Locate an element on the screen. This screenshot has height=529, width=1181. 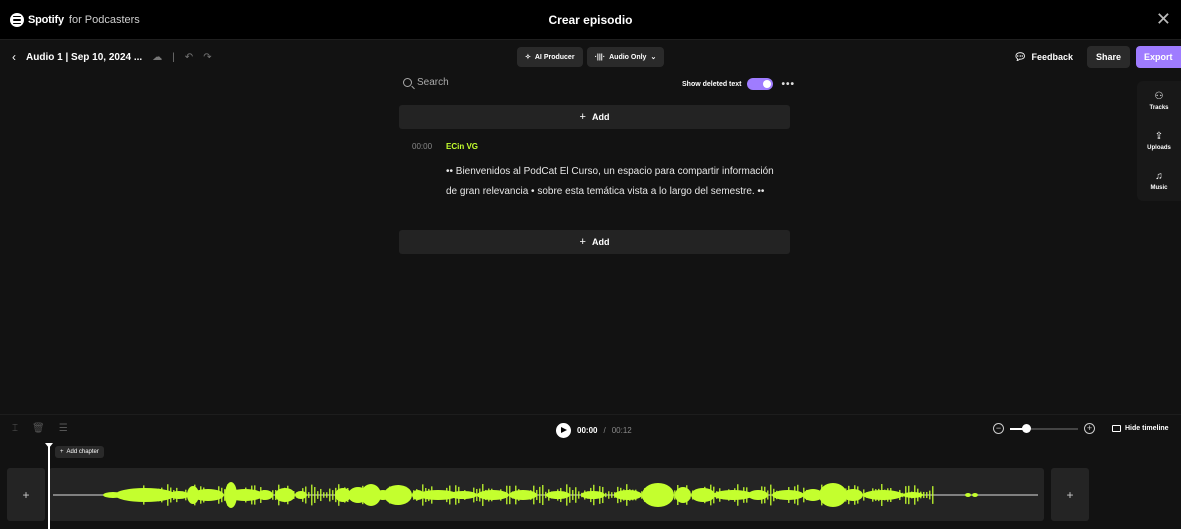
add-chapter-button: + Add chapter is located at coordinates (79, 452).